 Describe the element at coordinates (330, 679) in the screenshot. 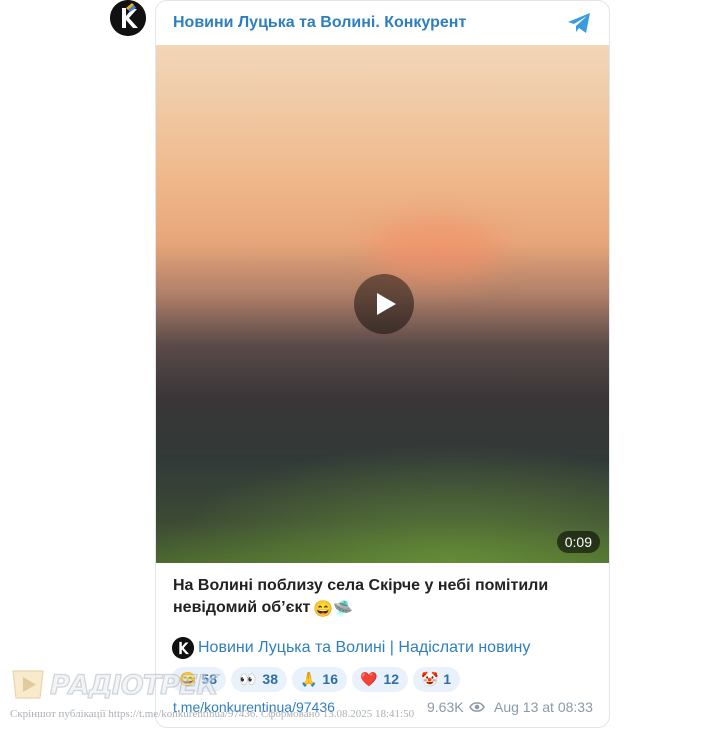

I see `reaction-count: 16` at that location.